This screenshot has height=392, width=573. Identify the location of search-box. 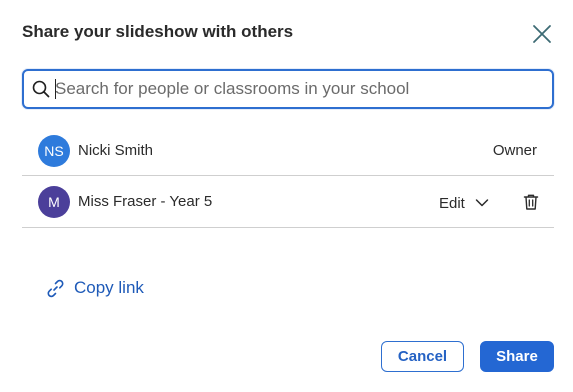
(288, 89).